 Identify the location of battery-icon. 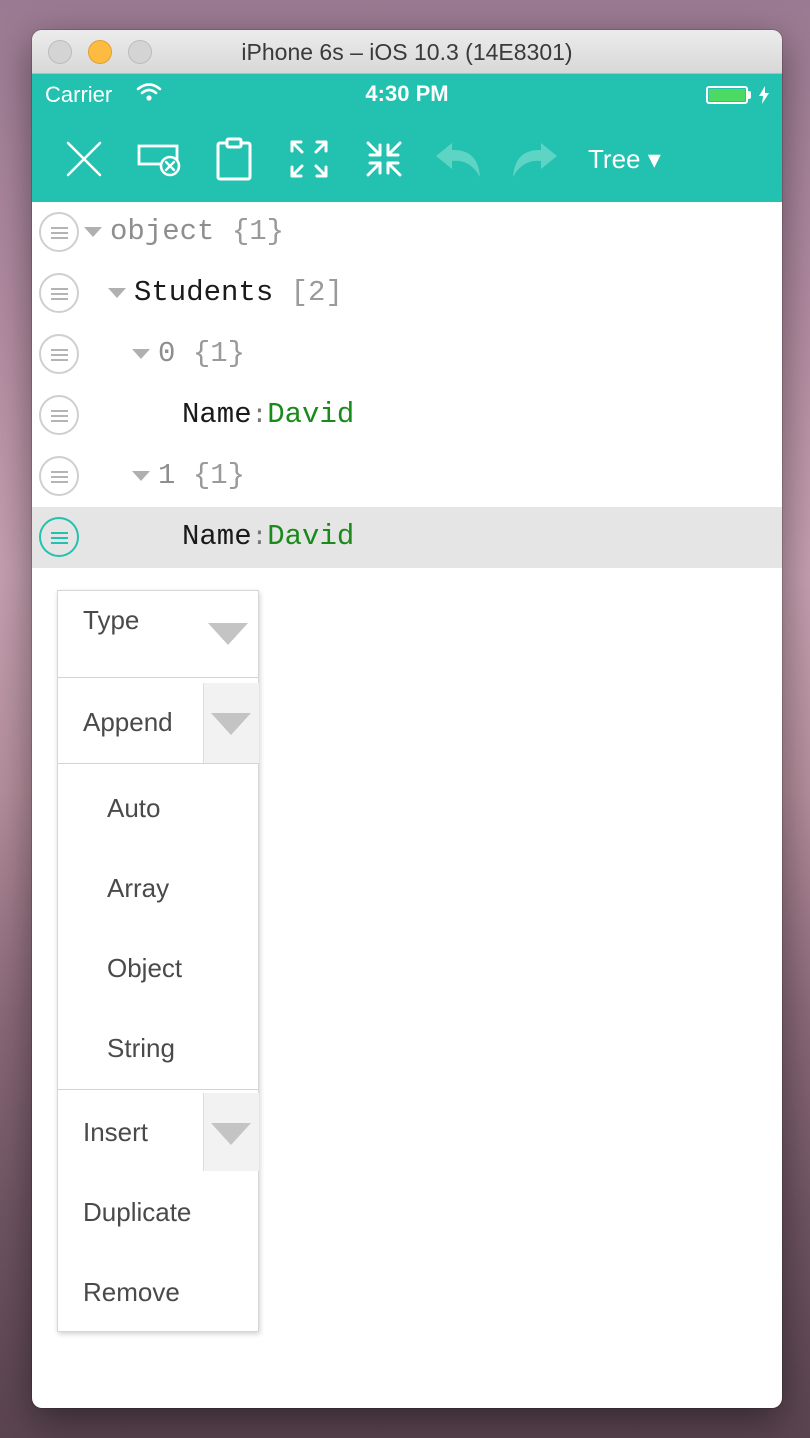
(727, 95).